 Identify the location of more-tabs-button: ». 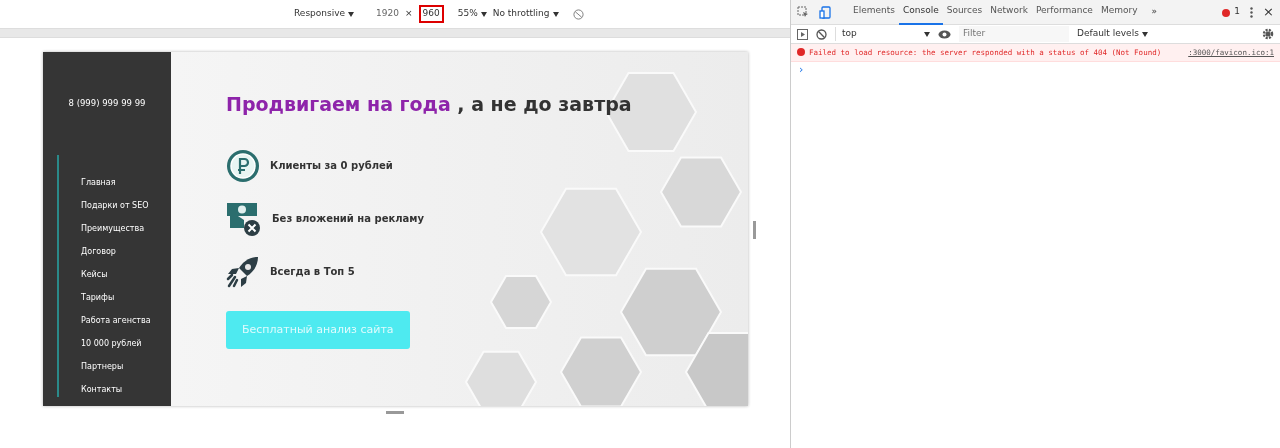
(1154, 12).